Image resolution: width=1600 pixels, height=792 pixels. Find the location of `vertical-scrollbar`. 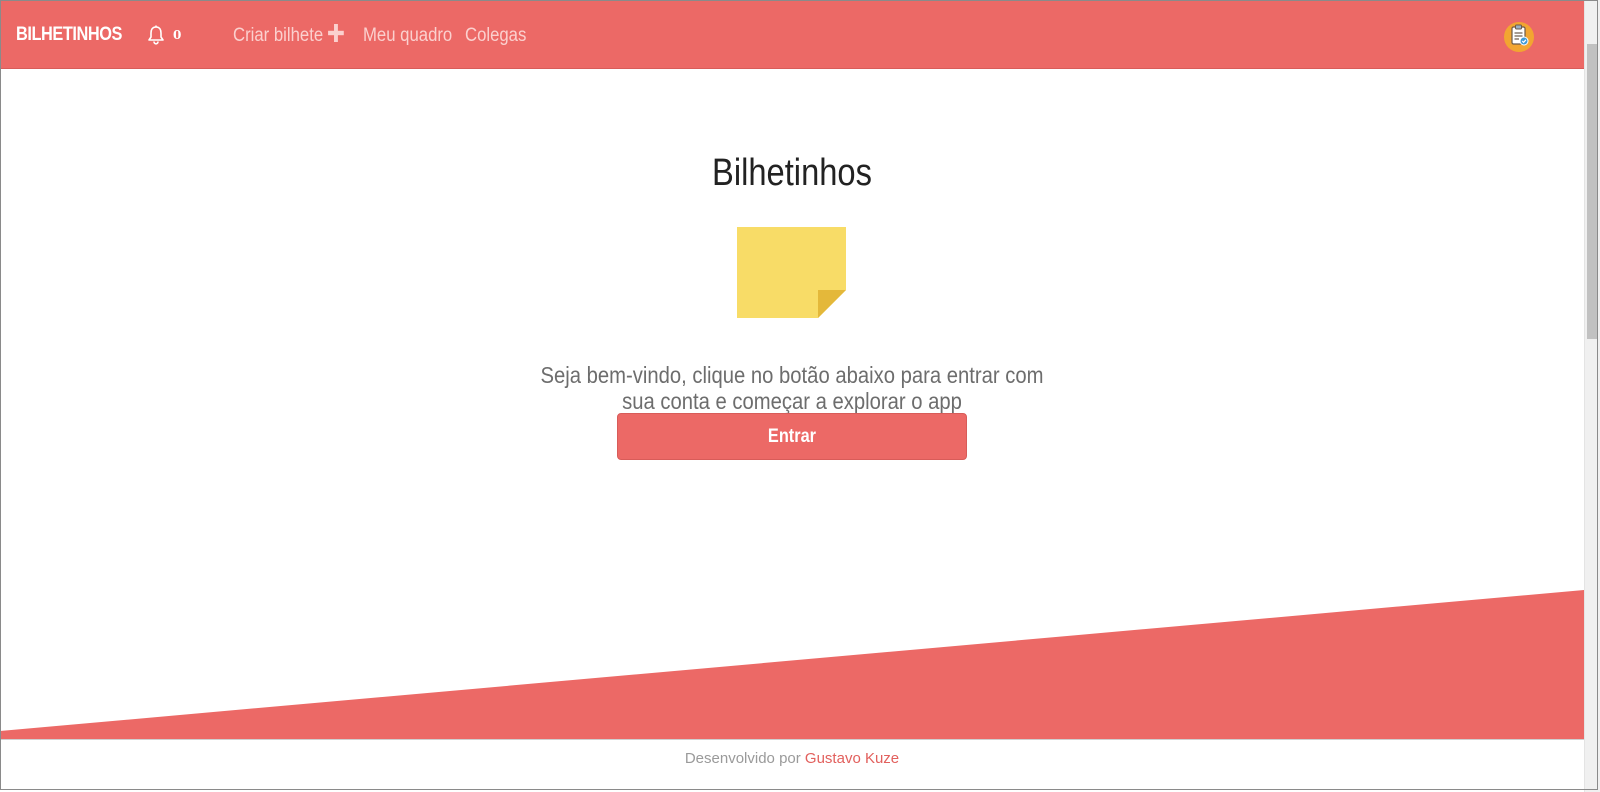

vertical-scrollbar is located at coordinates (1592, 396).